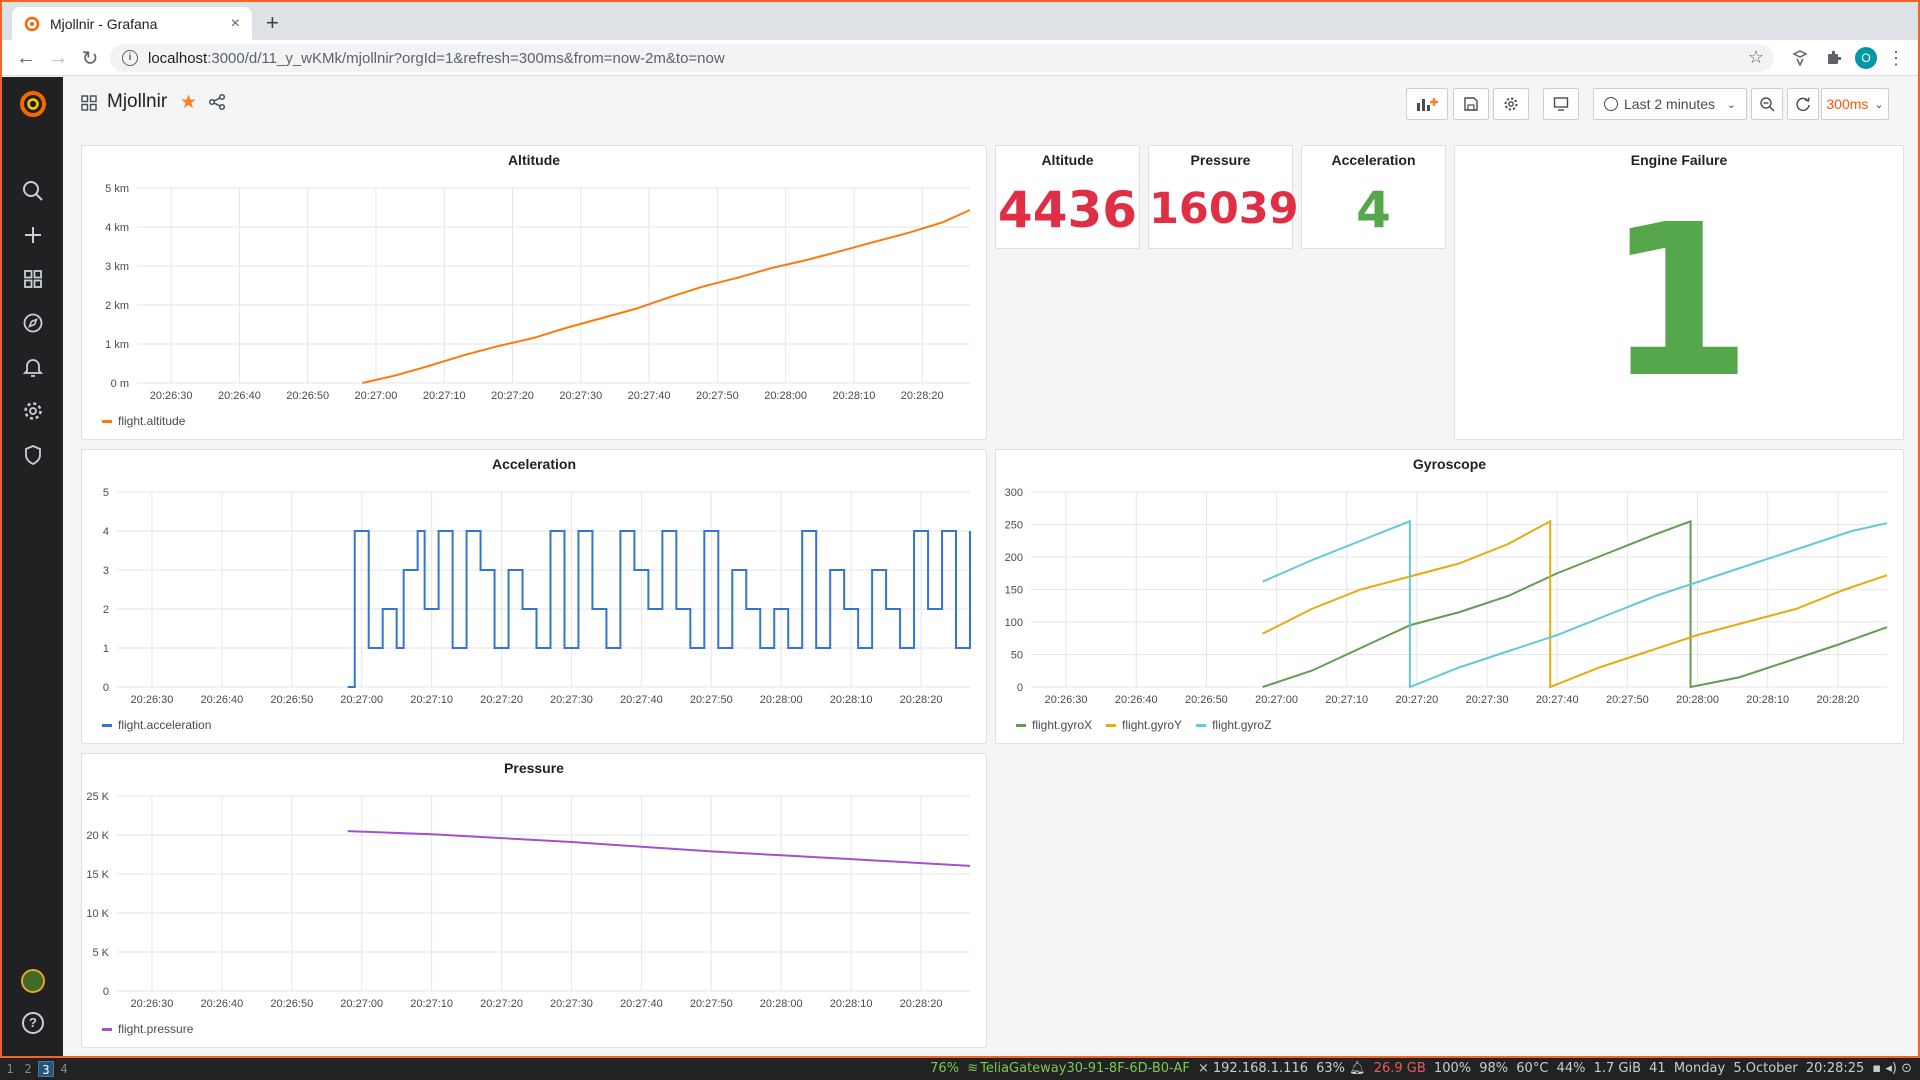  I want to click on back-arrow-icon: ←, so click(26, 58).